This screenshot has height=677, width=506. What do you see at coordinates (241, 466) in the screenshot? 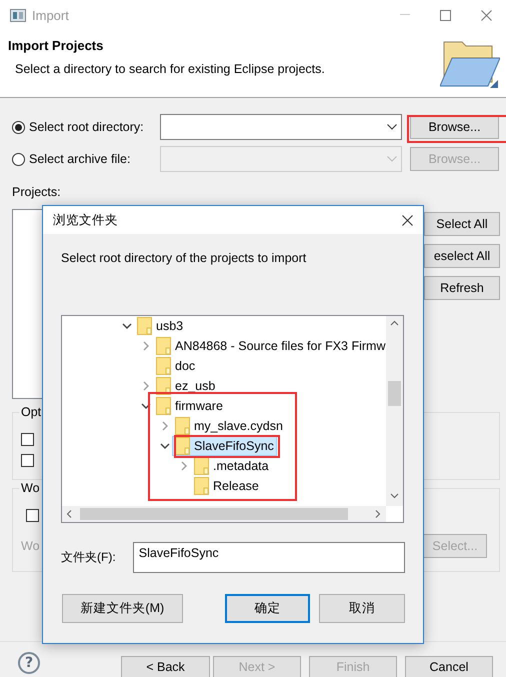
I see `folder-name: .metadata` at bounding box center [241, 466].